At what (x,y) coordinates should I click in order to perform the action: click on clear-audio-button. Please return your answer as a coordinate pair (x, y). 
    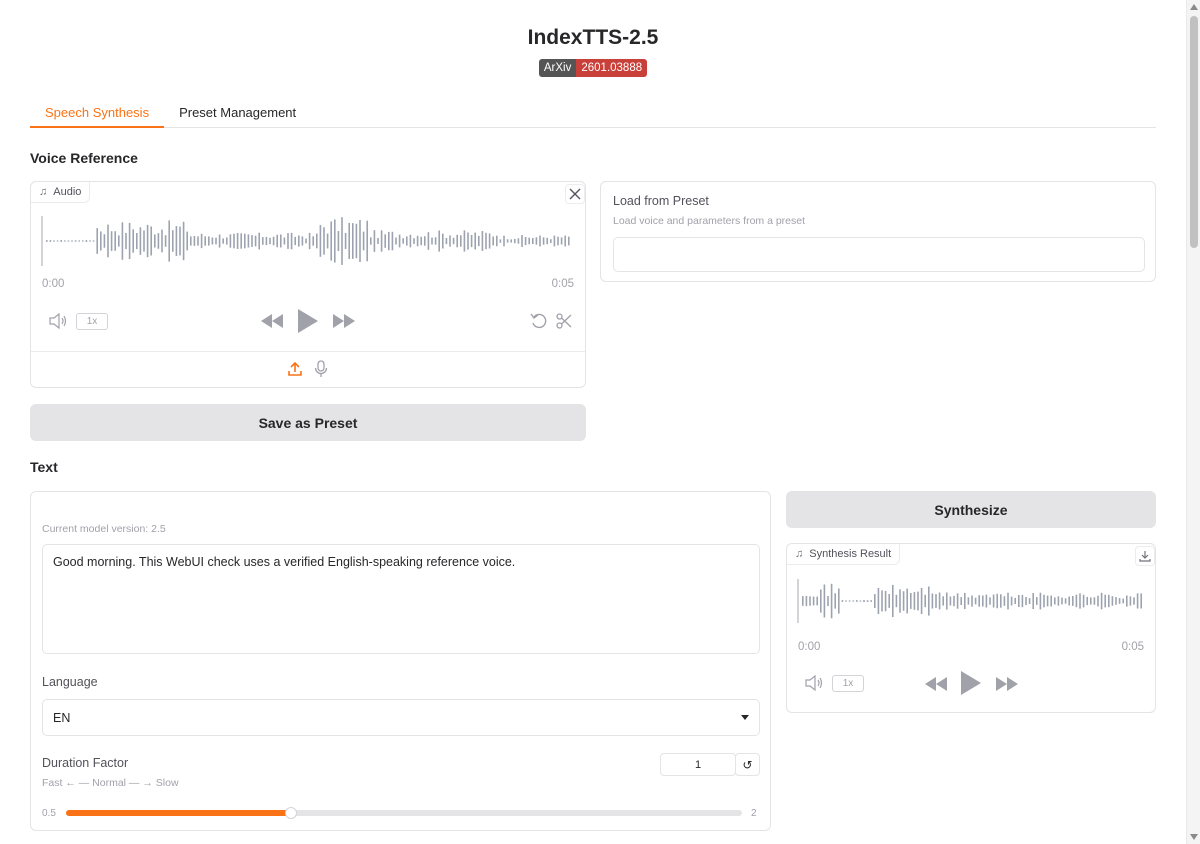
    Looking at the image, I should click on (575, 194).